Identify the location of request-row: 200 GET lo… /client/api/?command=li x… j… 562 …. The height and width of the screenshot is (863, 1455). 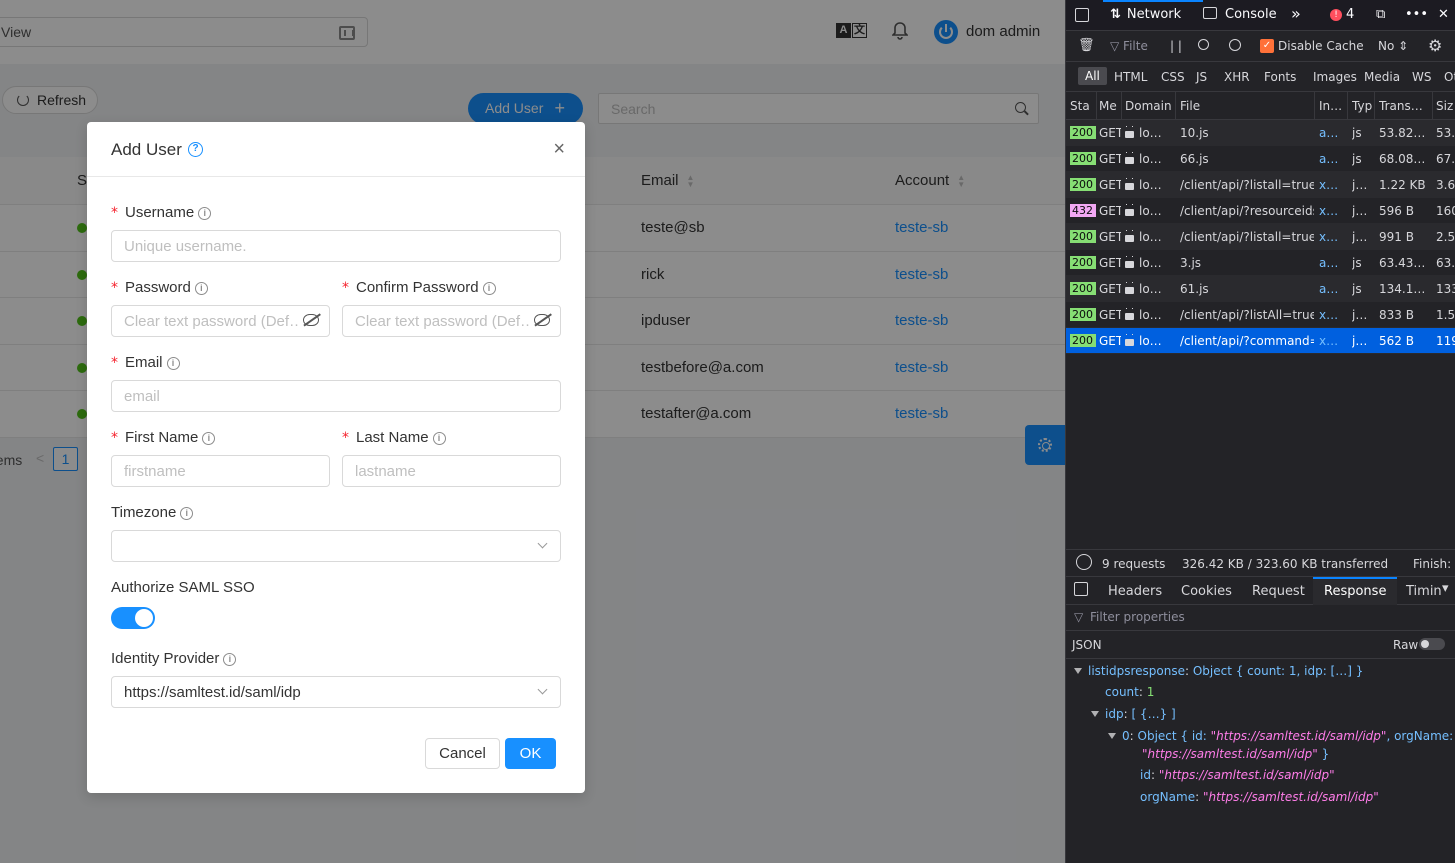
(1260, 341).